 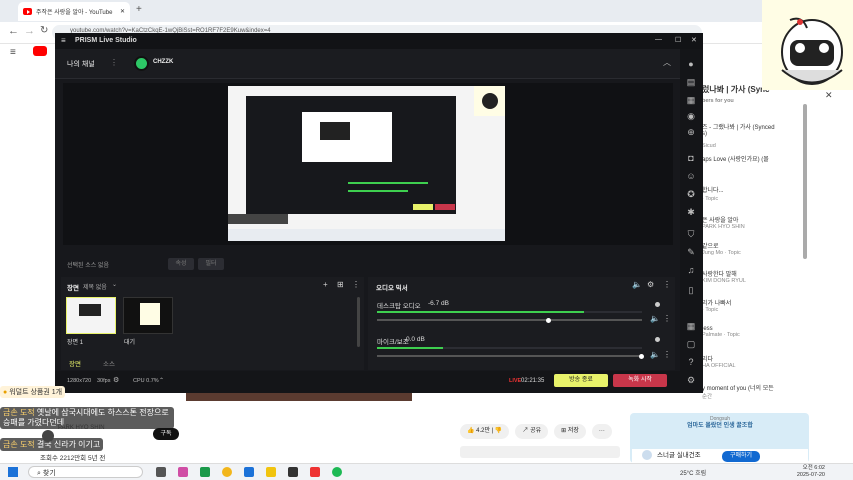 What do you see at coordinates (640, 380) in the screenshot?
I see `start-recording-button: 녹화 시작` at bounding box center [640, 380].